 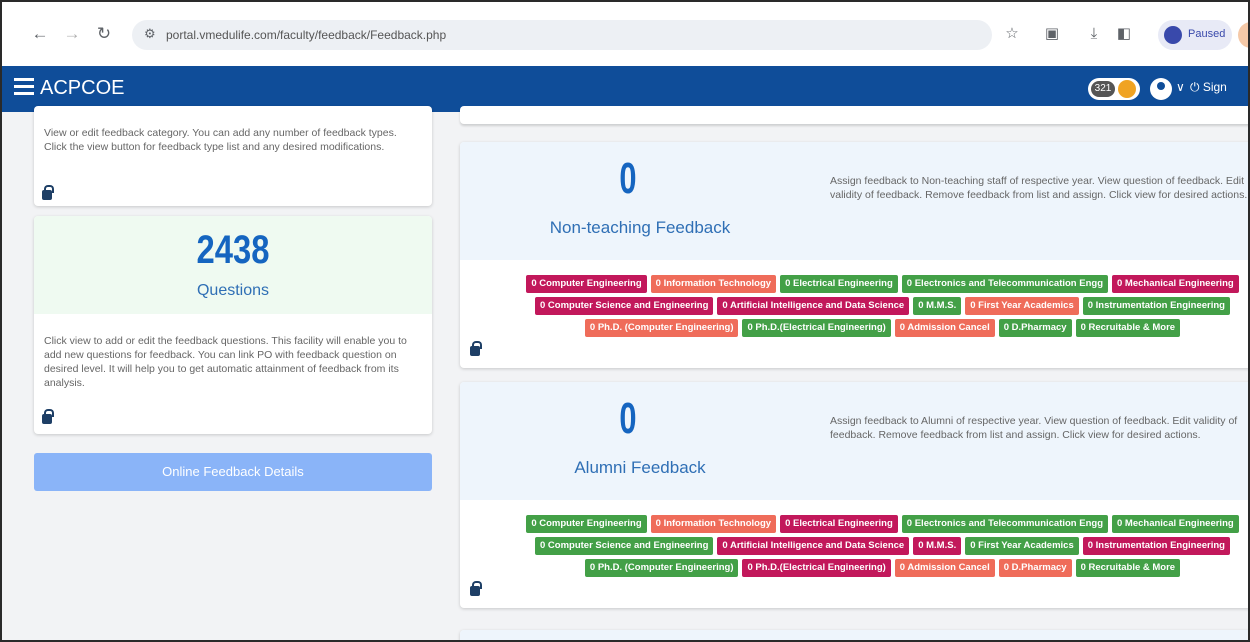 I want to click on account-avatar-icon, so click(x=1243, y=35).